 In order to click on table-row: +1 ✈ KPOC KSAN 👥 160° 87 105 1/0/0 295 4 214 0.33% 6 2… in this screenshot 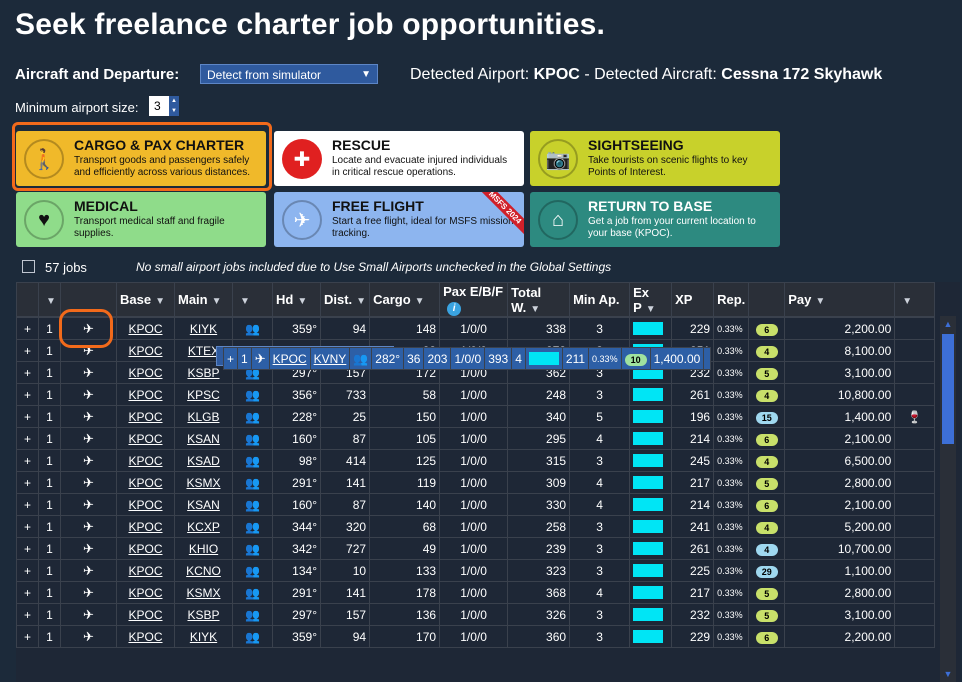, I will do `click(476, 438)`.